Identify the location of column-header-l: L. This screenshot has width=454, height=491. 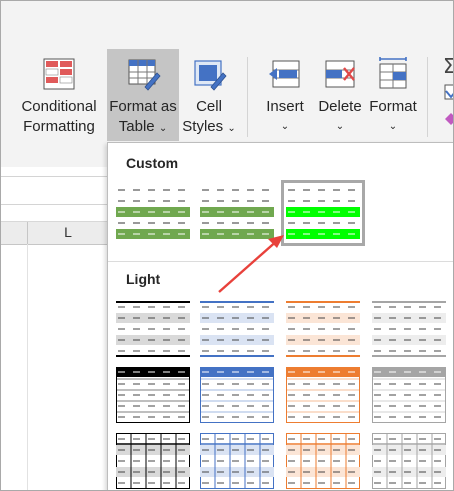
(68, 232).